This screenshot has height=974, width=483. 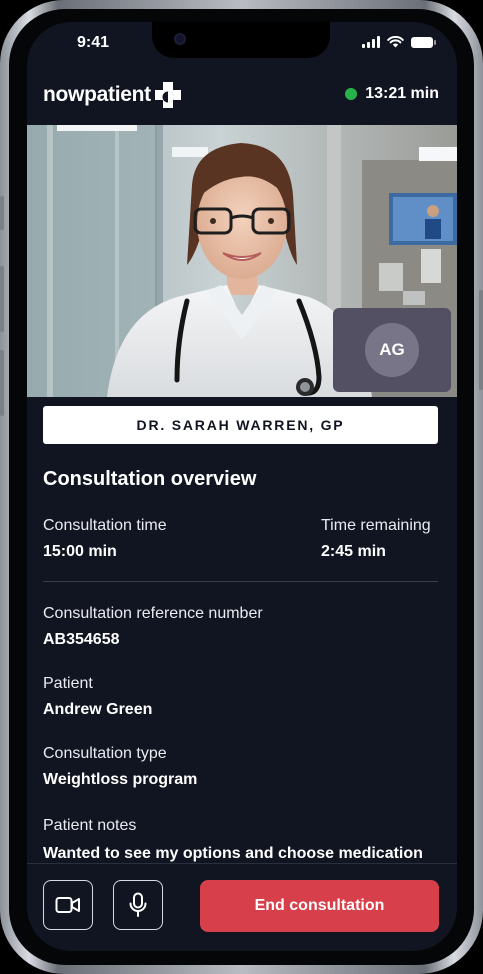 I want to click on status-icons, so click(x=399, y=42).